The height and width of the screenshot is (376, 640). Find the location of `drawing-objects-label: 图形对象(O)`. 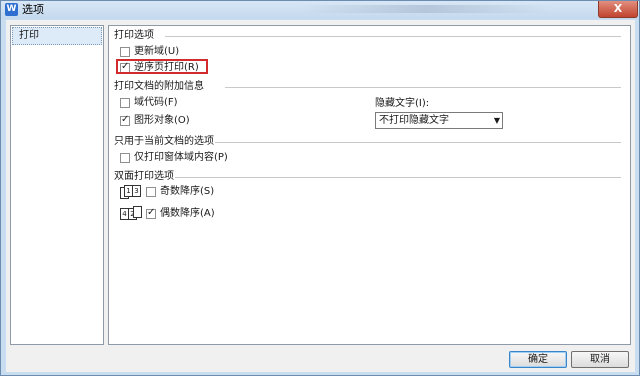

drawing-objects-label: 图形对象(O) is located at coordinates (162, 120).